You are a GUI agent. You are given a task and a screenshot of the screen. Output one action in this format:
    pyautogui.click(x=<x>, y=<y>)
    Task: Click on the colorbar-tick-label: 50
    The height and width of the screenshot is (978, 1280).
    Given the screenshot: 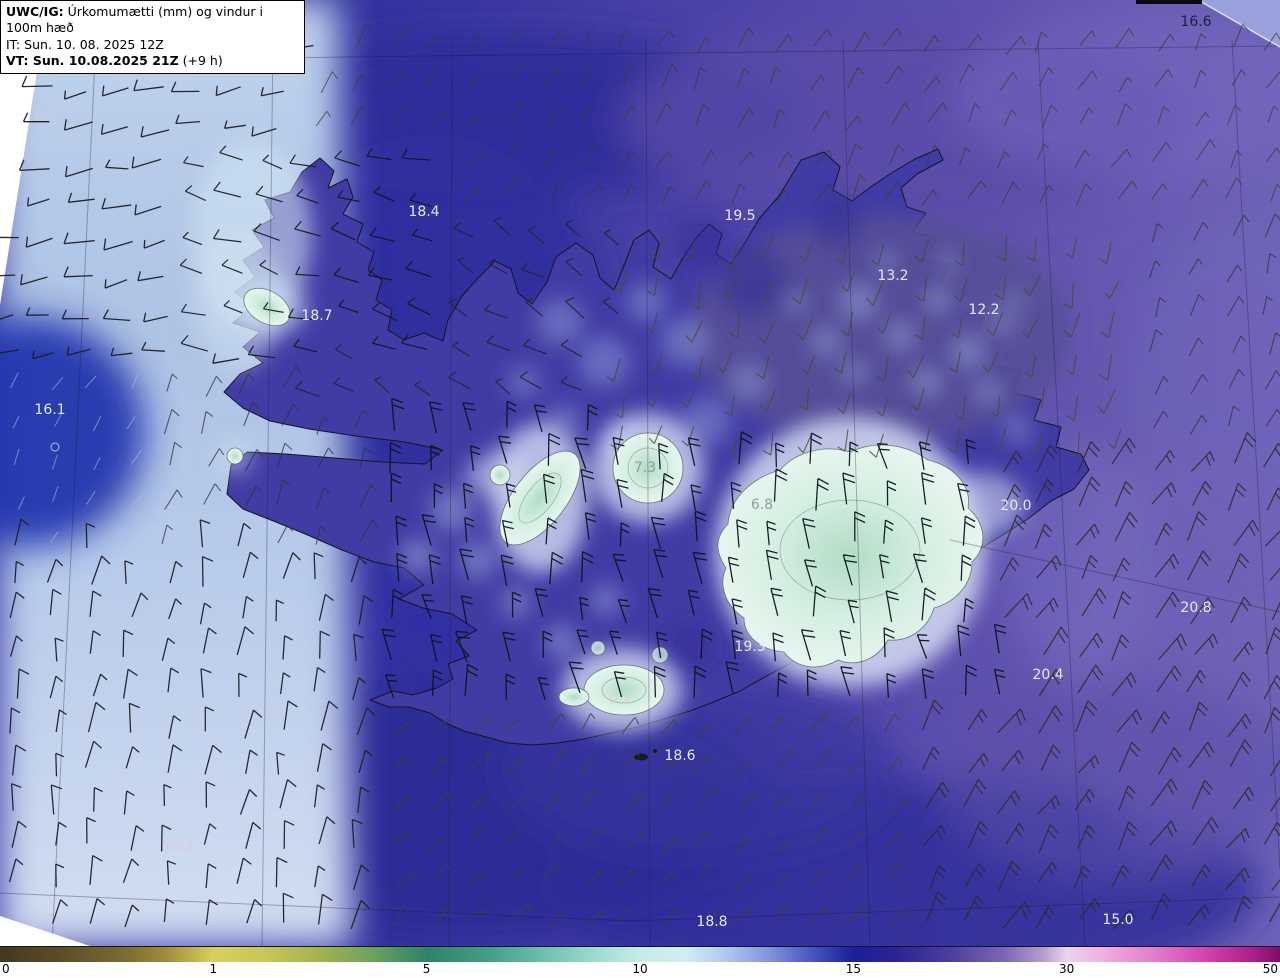 What is the action you would take?
    pyautogui.click(x=1270, y=969)
    